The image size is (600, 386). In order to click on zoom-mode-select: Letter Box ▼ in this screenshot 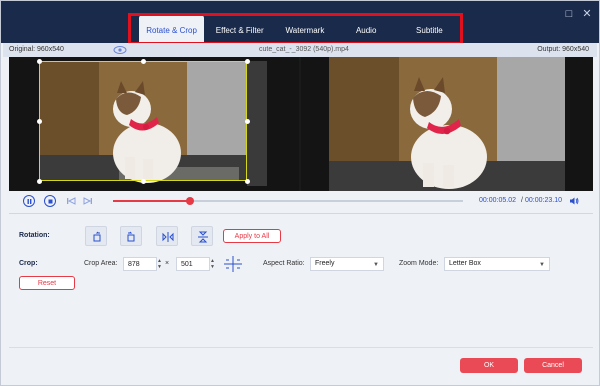, I will do `click(497, 264)`.